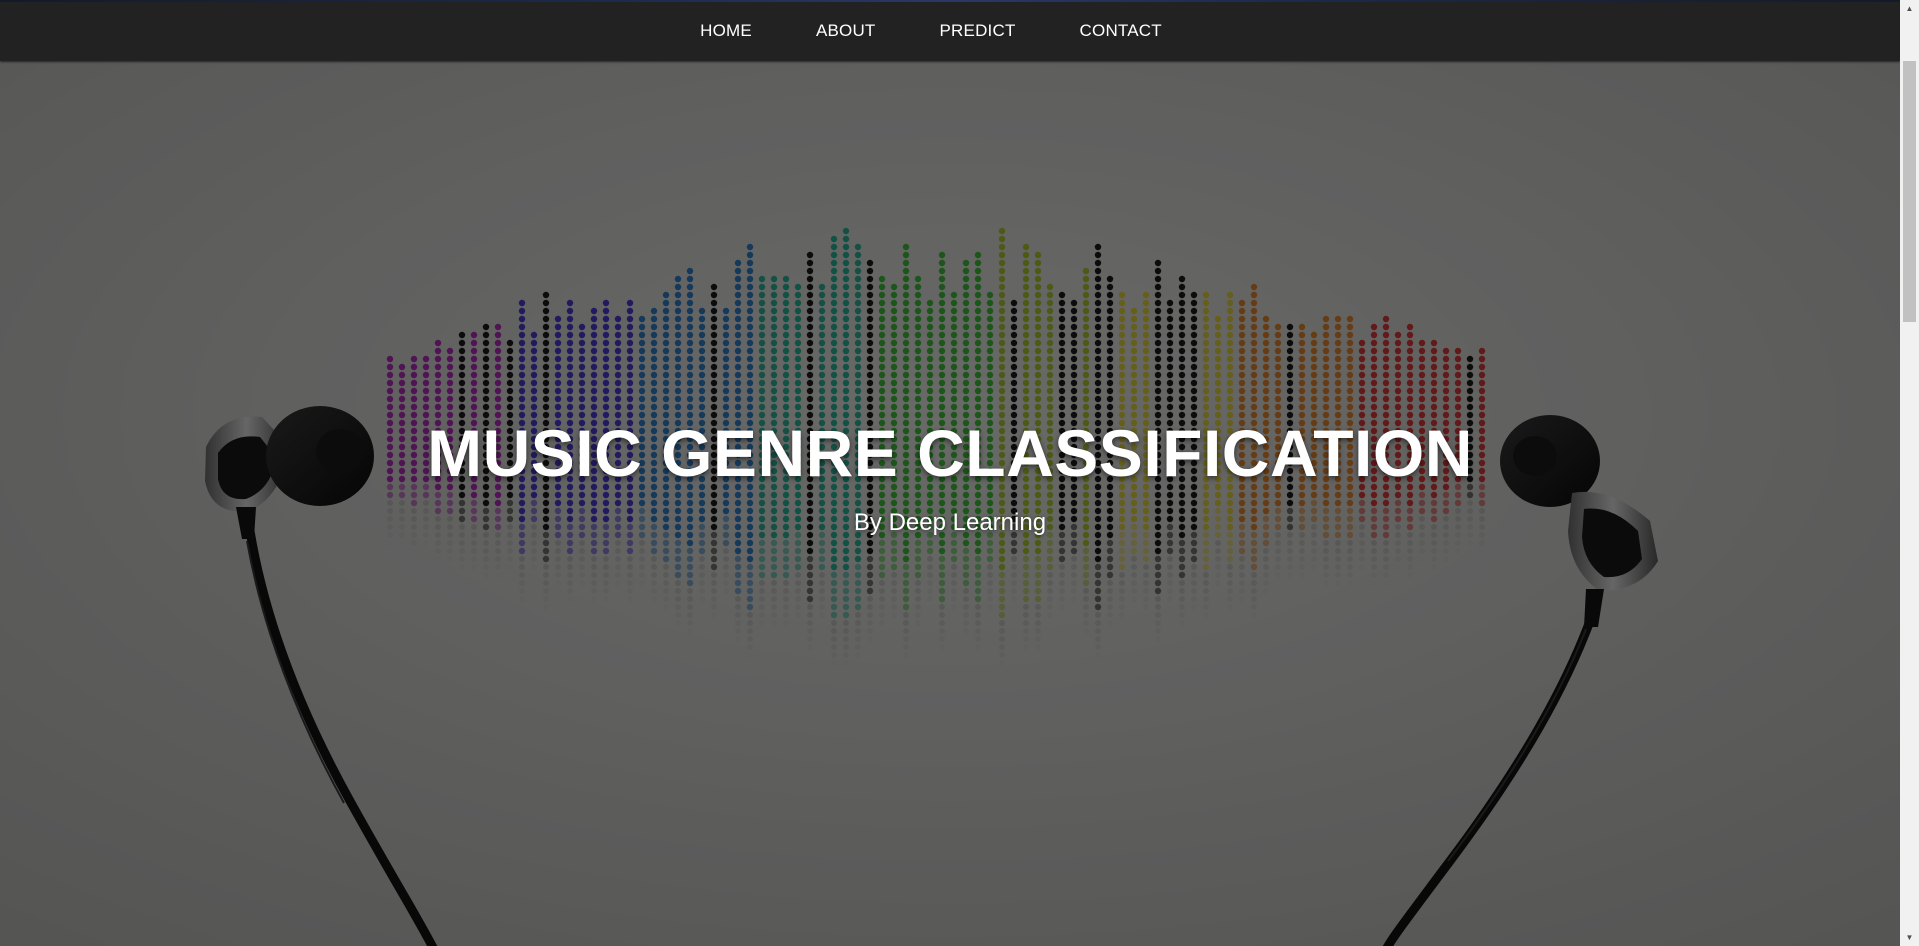  Describe the element at coordinates (726, 30) in the screenshot. I see `nav-link-home: HOME` at that location.